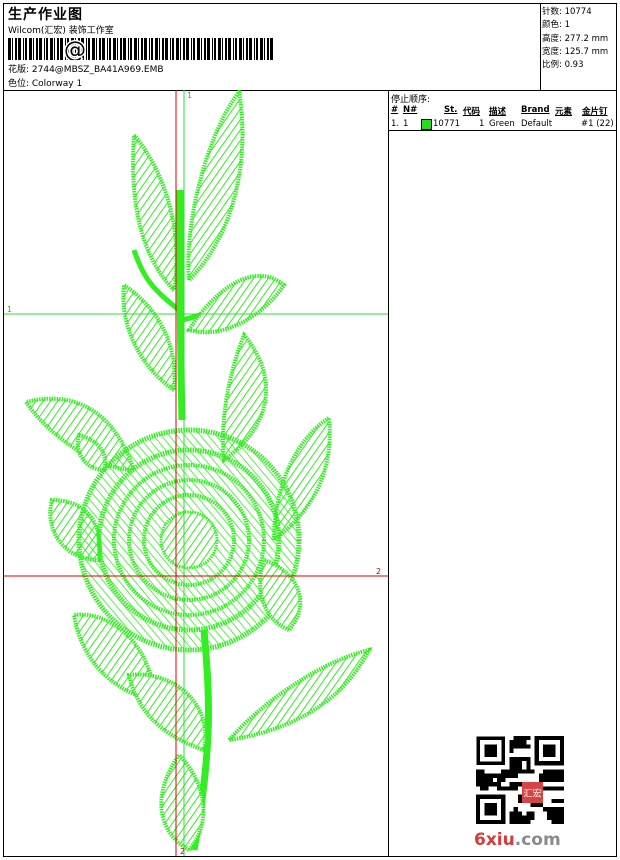 The width and height of the screenshot is (620, 860). Describe the element at coordinates (502, 124) in the screenshot. I see `row-description: Green` at that location.